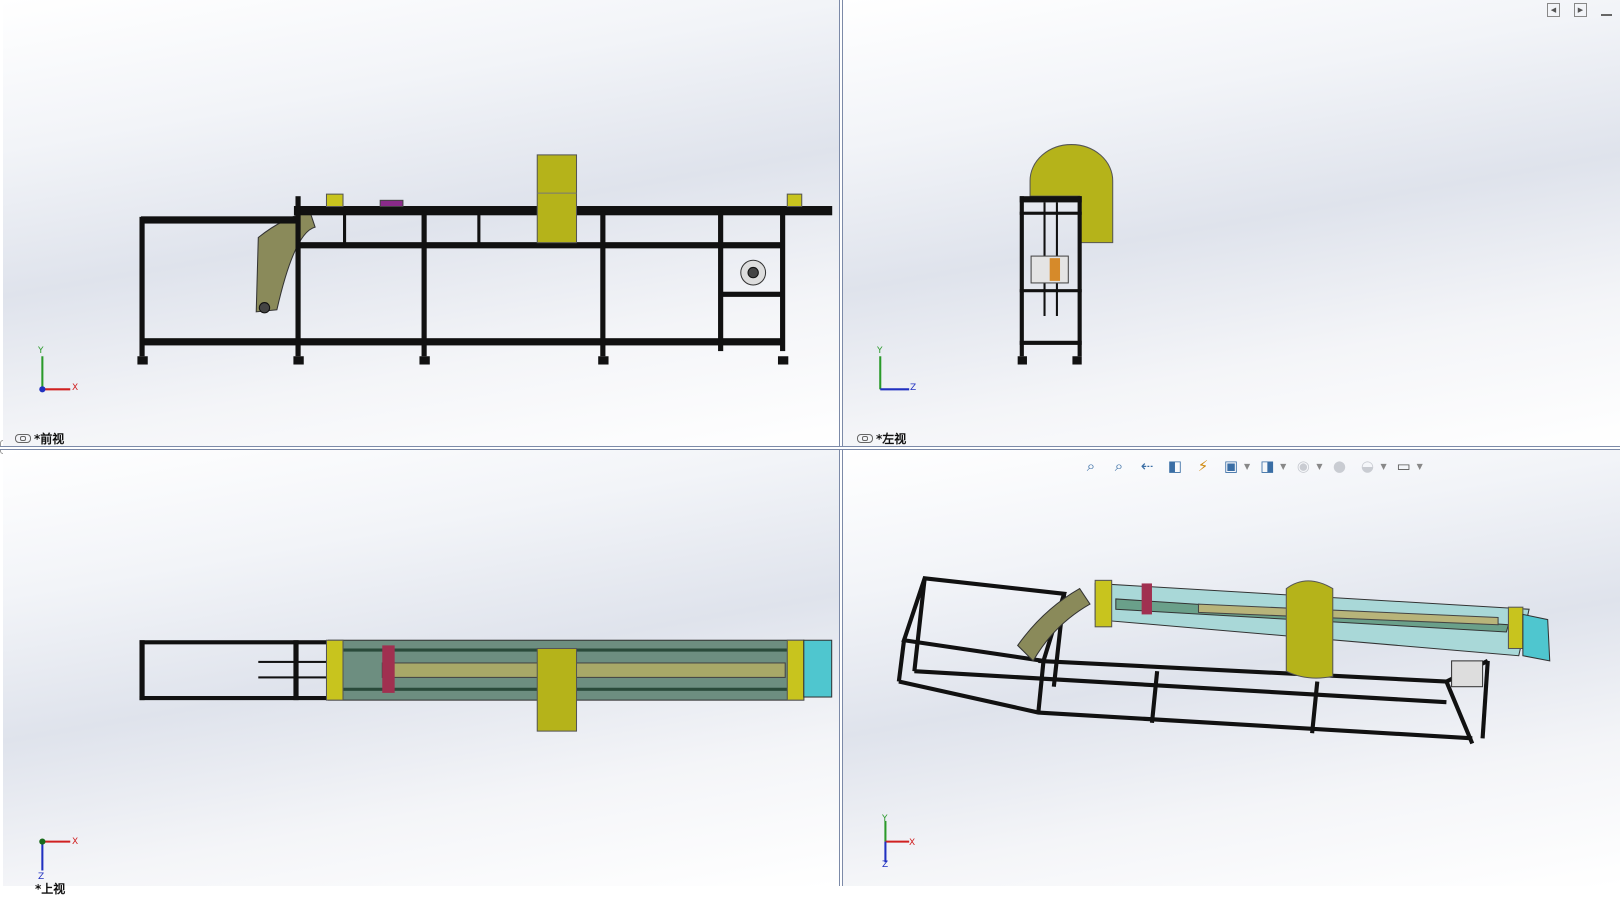  Describe the element at coordinates (486, 685) in the screenshot. I see `top-view-model` at that location.